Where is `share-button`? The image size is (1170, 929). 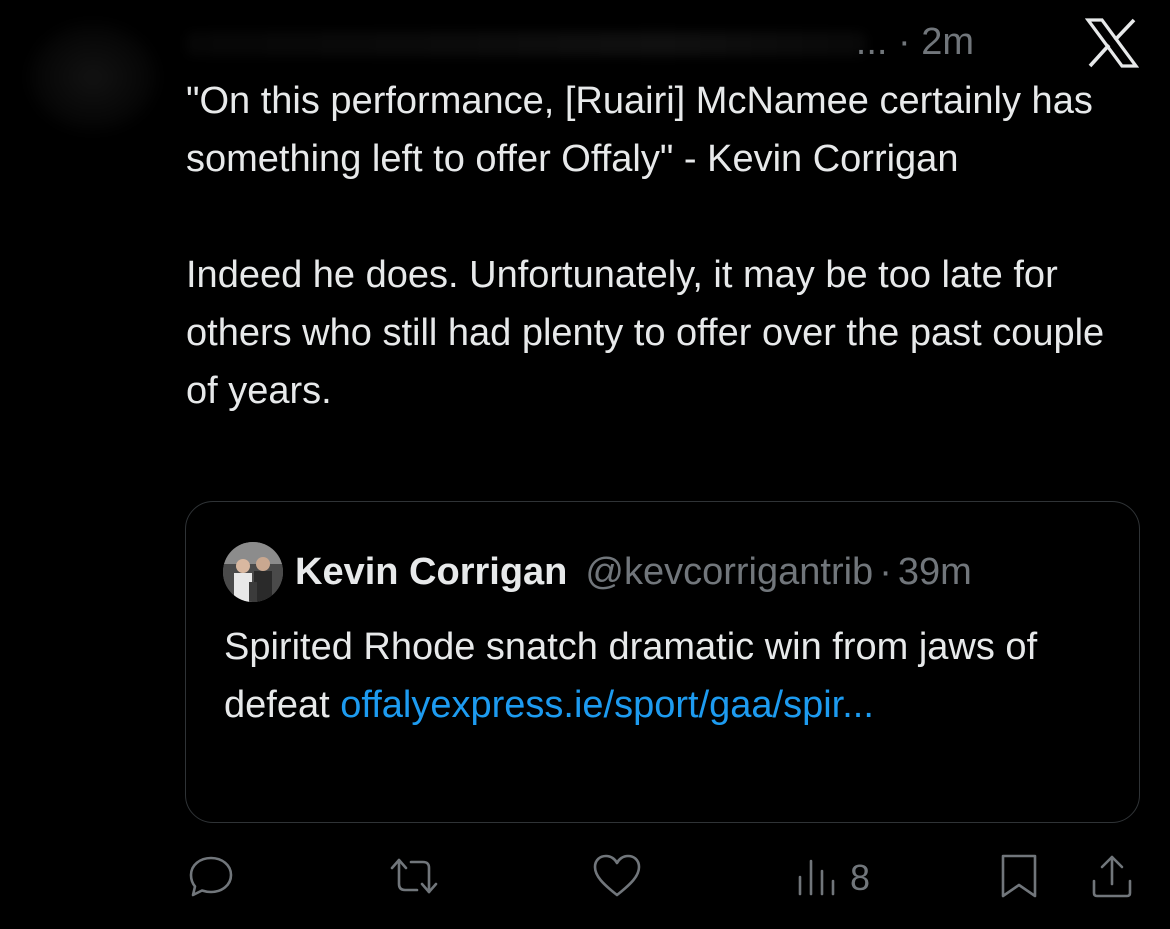 share-button is located at coordinates (1112, 878).